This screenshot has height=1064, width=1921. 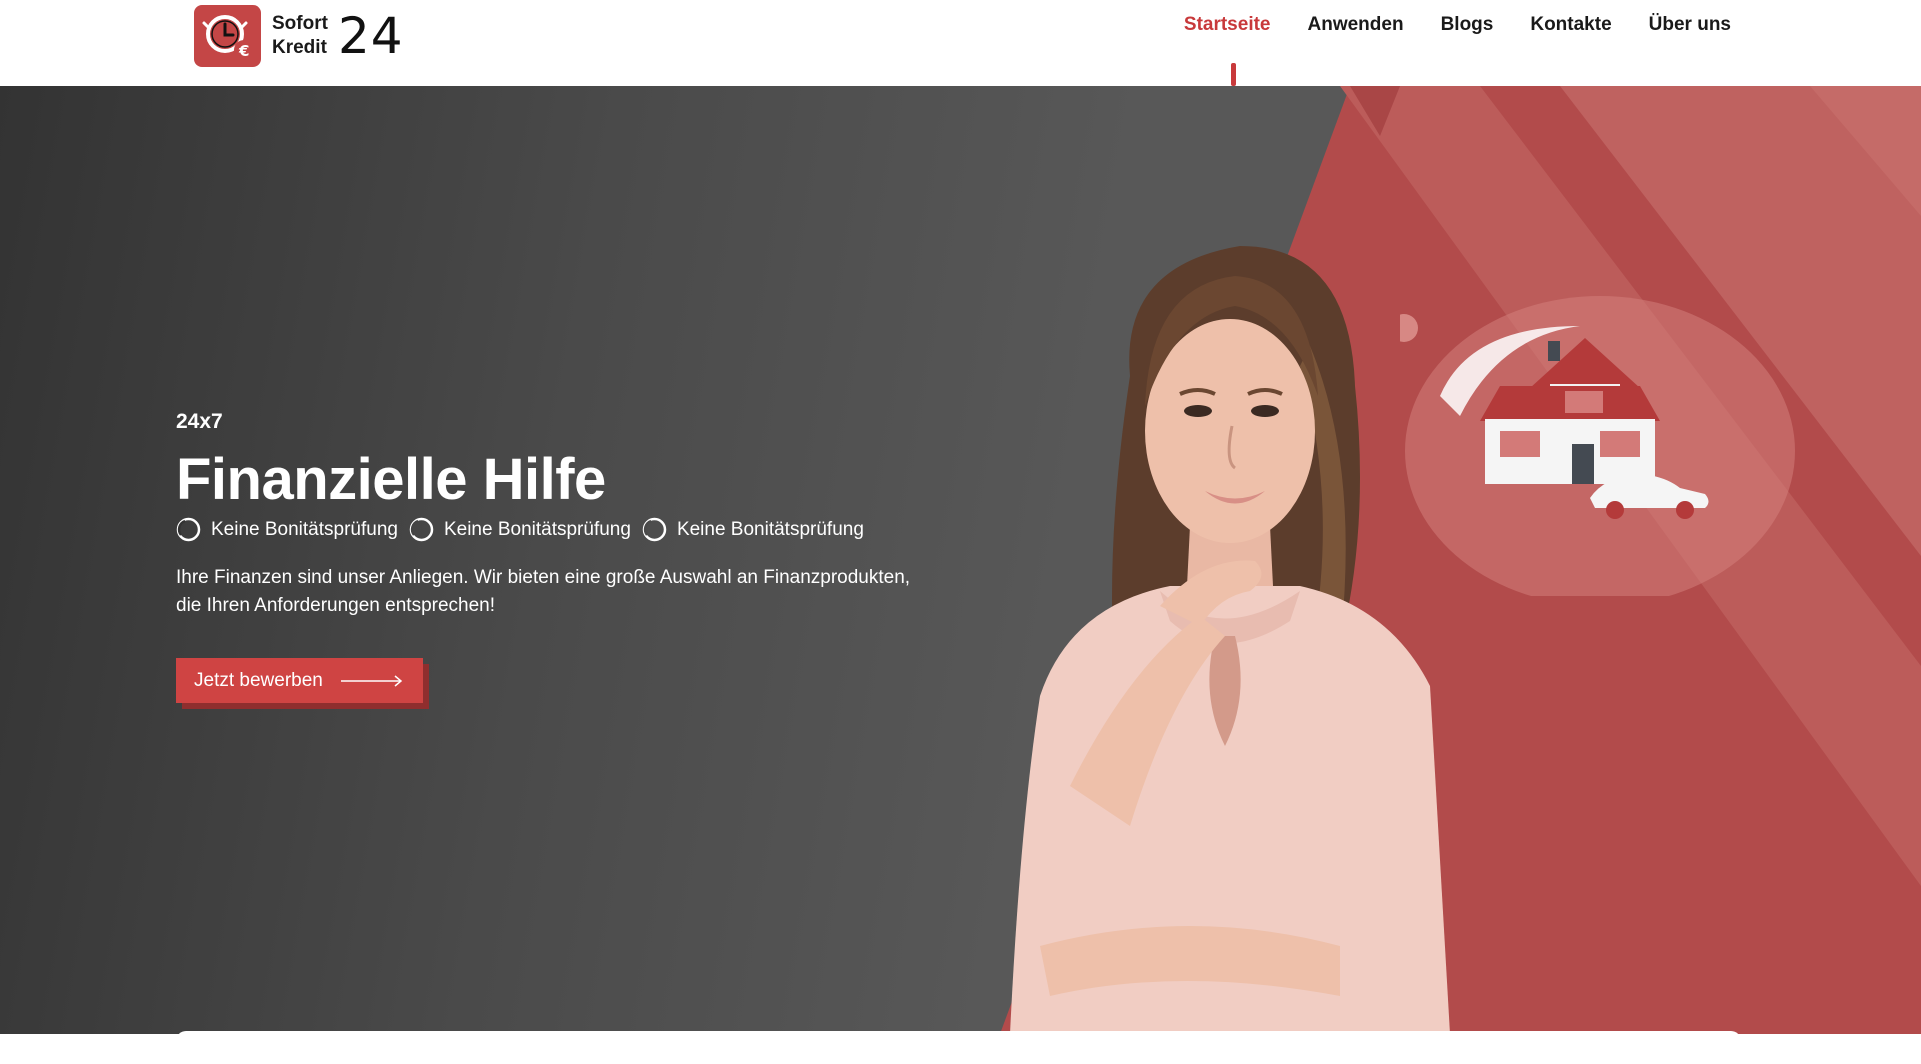 I want to click on house-bubble-illustration, so click(x=1597, y=446).